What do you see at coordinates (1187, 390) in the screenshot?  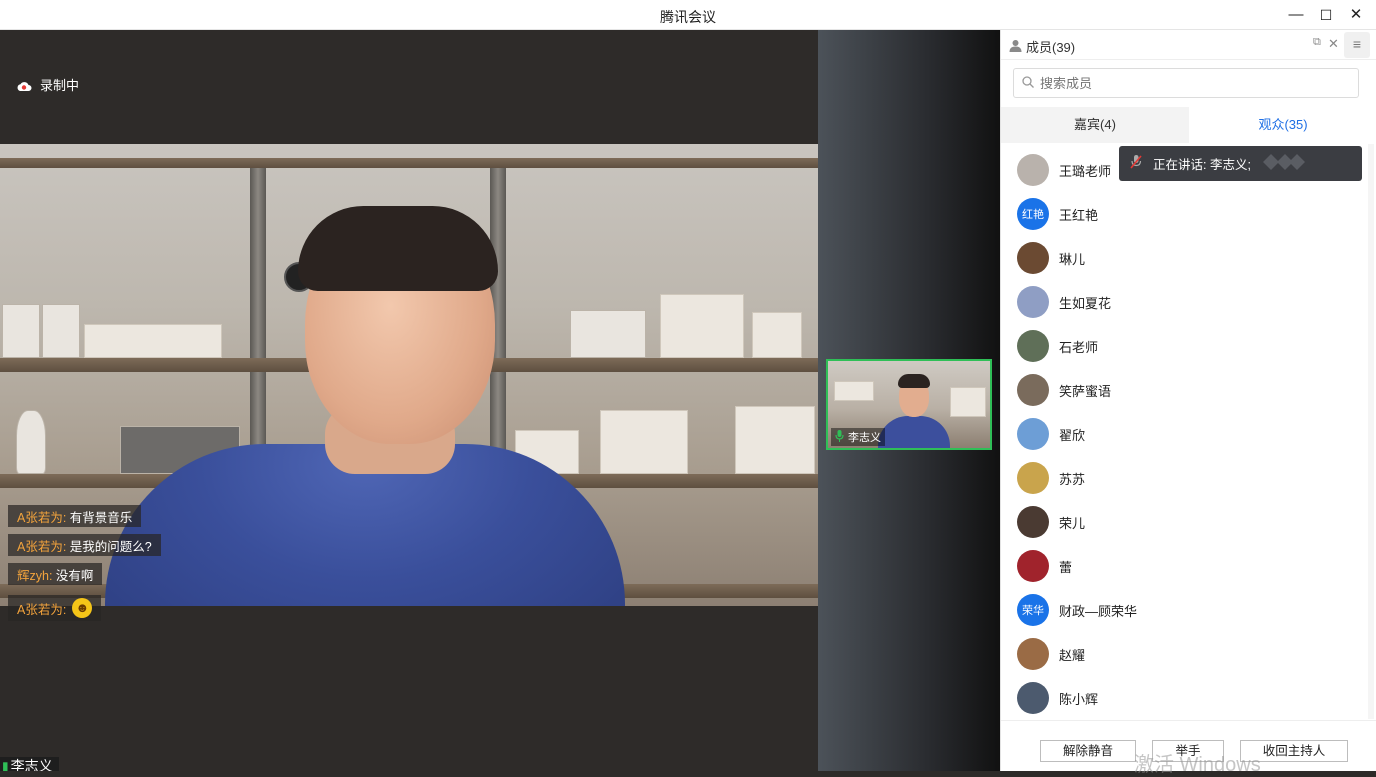 I see `member-item: 笑萨蜜语` at bounding box center [1187, 390].